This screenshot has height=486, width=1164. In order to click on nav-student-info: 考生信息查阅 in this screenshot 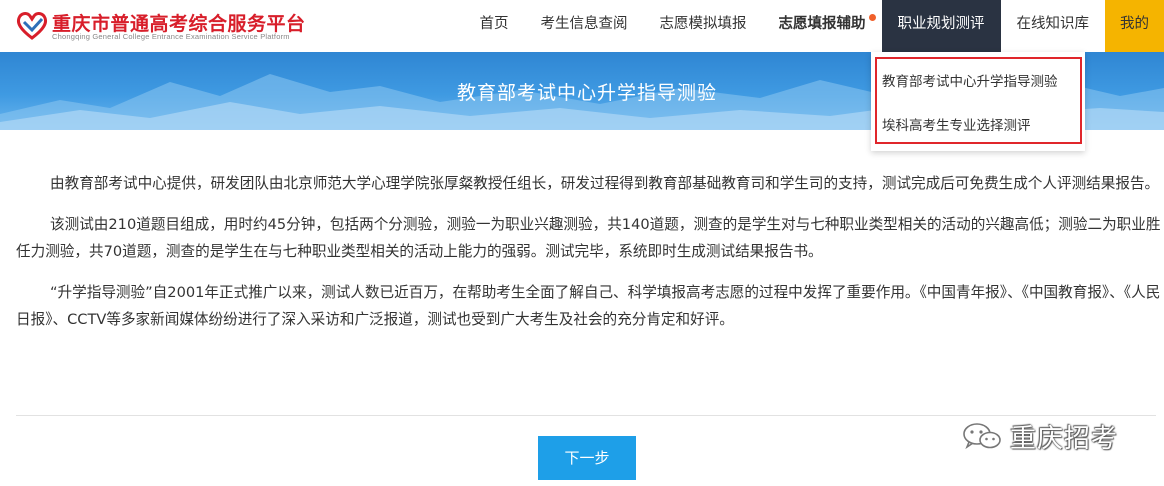, I will do `click(584, 26)`.